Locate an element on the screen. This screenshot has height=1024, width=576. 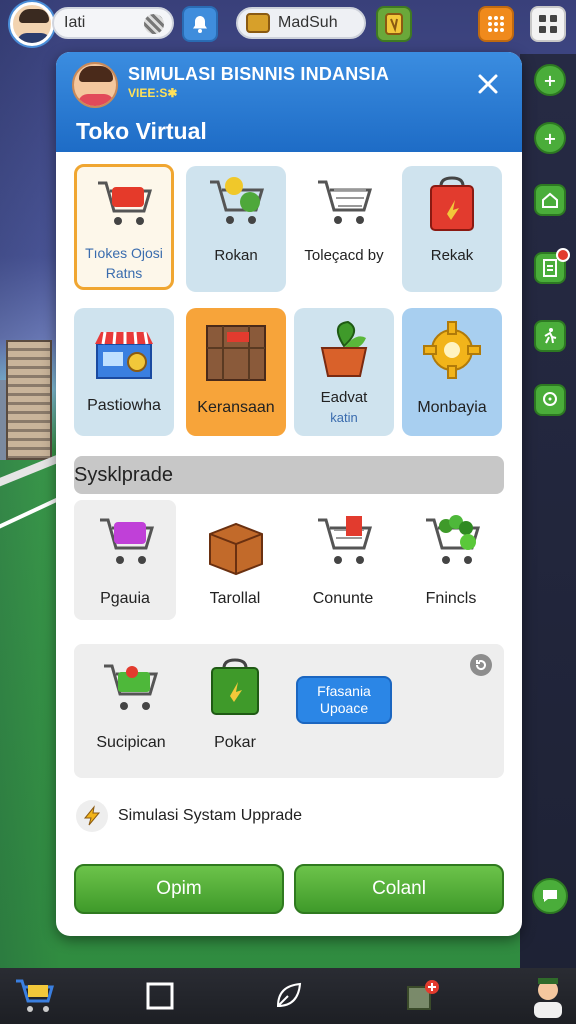
cart-empty-icon is located at coordinates (345, 202).